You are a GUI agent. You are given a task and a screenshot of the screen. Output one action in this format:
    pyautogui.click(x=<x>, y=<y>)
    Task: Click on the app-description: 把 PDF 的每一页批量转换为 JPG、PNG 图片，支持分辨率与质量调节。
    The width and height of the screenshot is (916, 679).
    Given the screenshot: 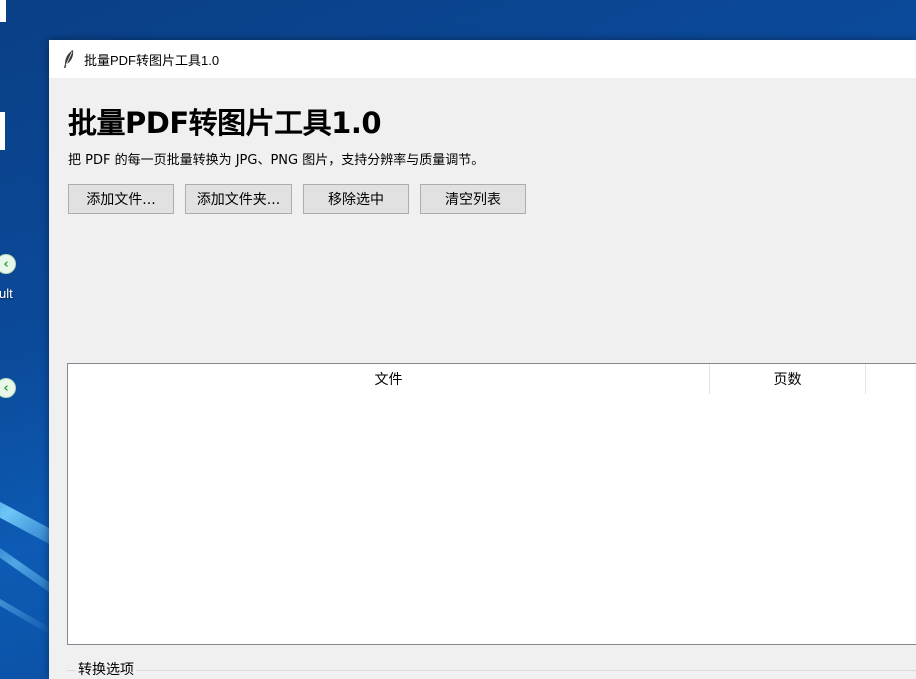 What is the action you would take?
    pyautogui.click(x=276, y=160)
    